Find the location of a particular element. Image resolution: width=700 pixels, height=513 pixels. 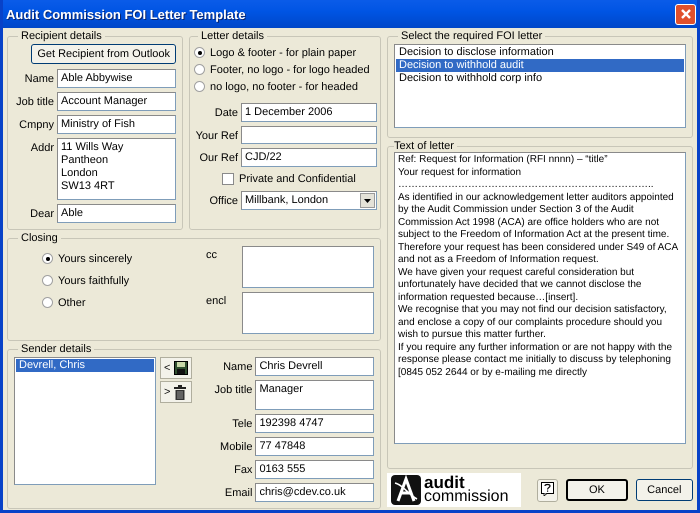

field-label: encl is located at coordinates (217, 301).